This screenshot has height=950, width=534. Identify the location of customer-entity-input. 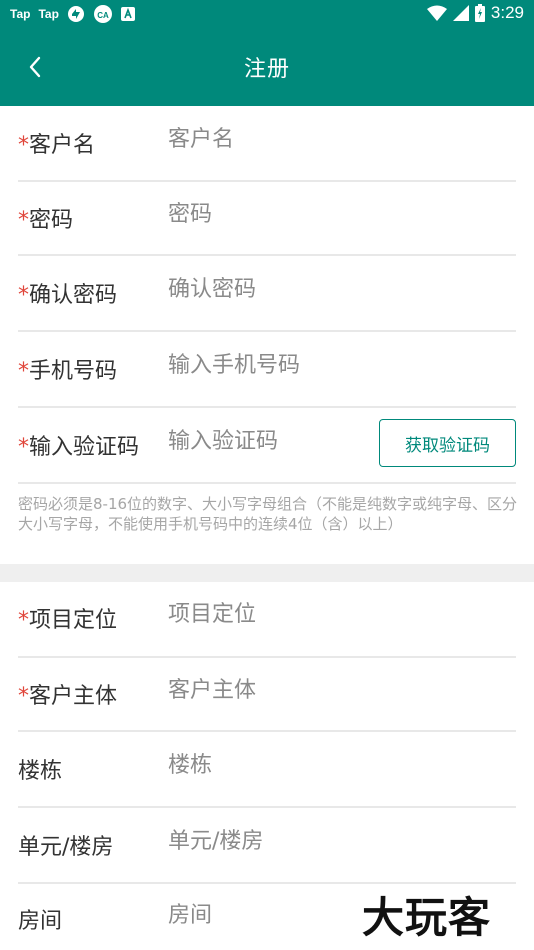
(338, 690).